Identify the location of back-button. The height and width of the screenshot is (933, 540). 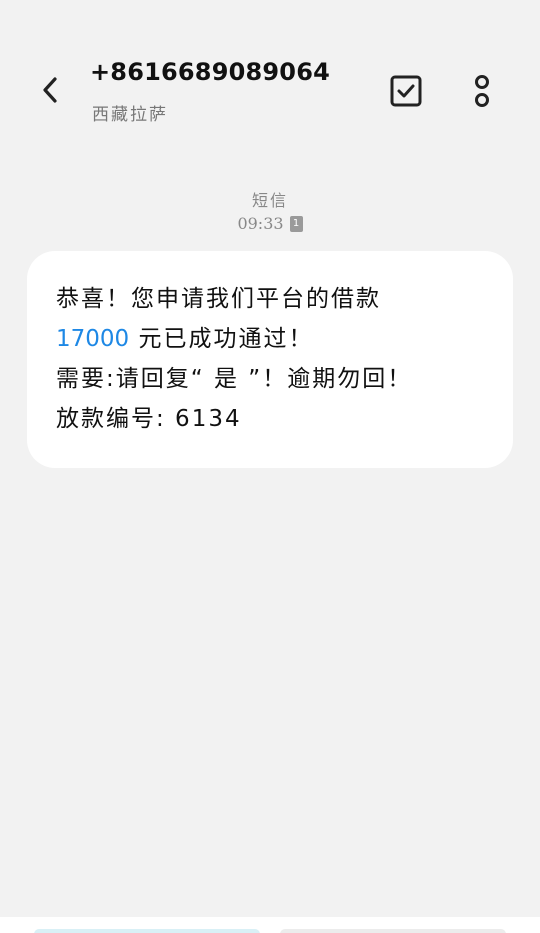
(50, 90).